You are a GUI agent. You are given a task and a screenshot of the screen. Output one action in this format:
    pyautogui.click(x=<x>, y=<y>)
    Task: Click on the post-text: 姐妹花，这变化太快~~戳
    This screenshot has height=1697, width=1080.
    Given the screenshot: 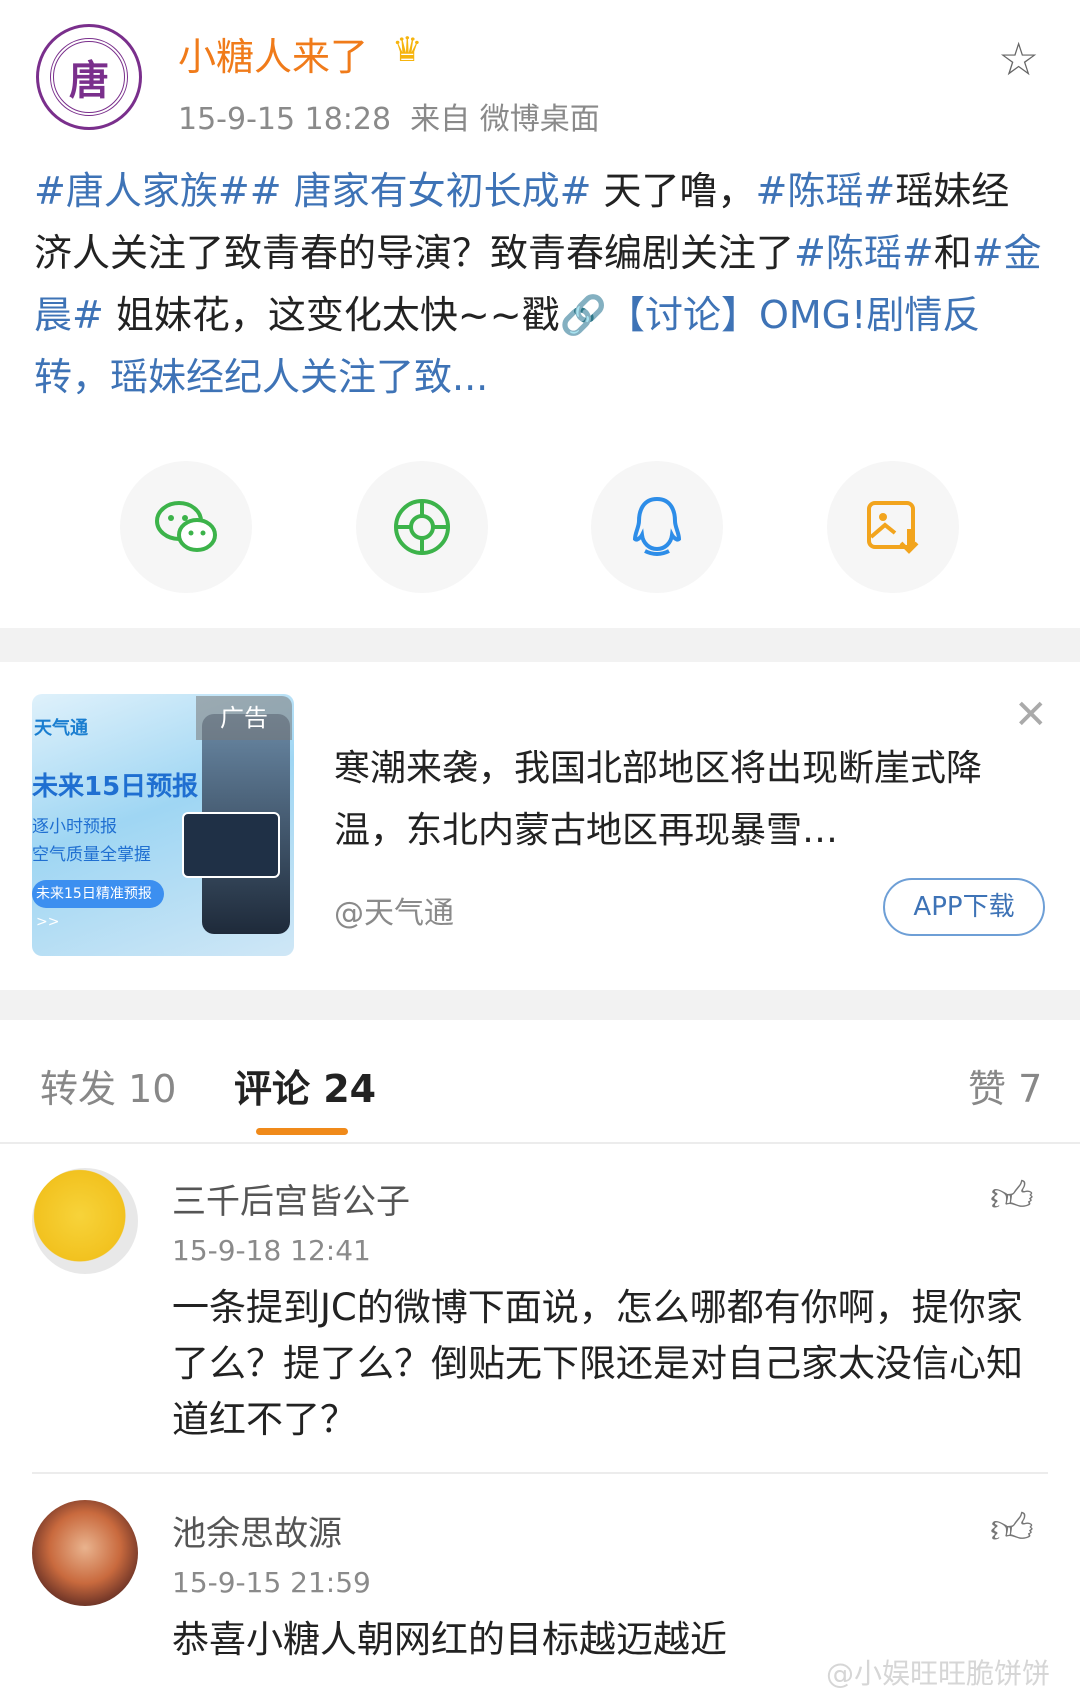 What is the action you would take?
    pyautogui.click(x=331, y=315)
    